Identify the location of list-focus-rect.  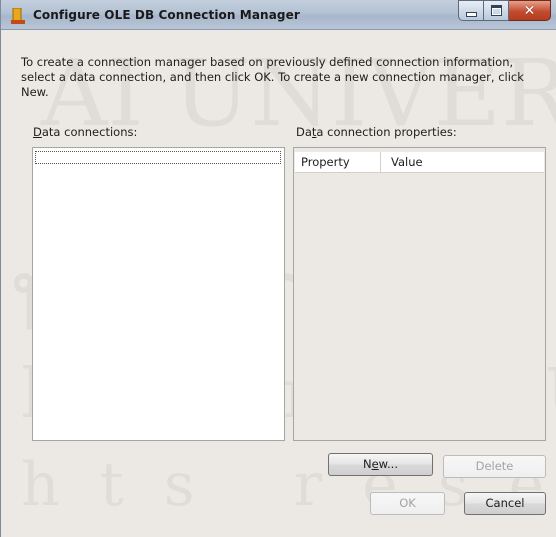
(158, 157).